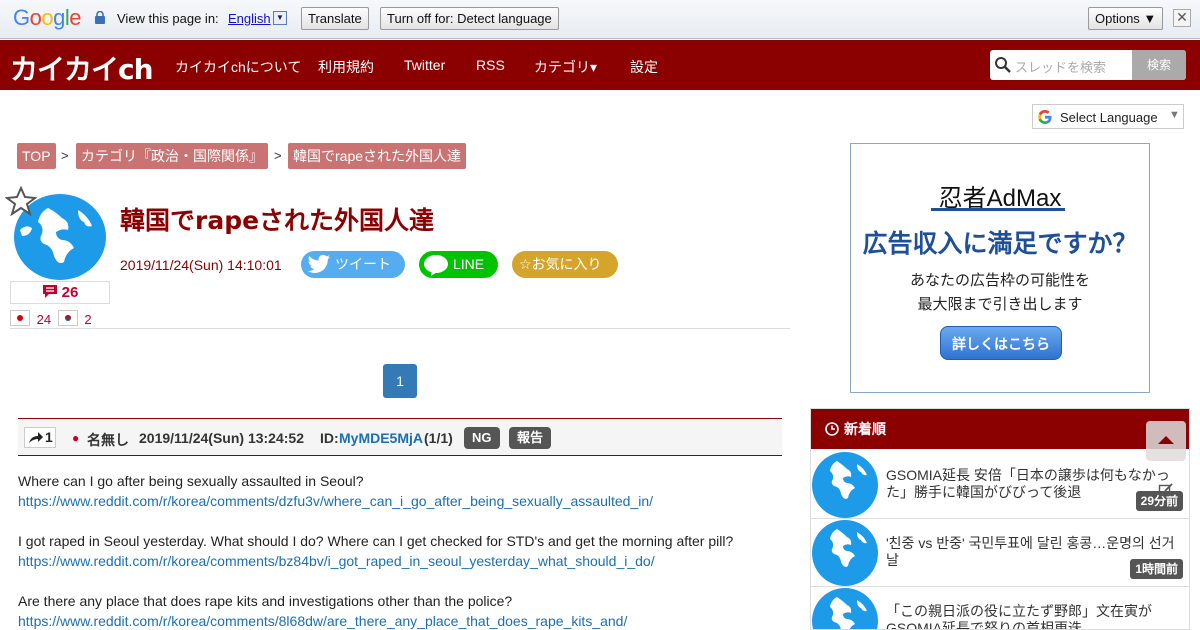 Image resolution: width=1200 pixels, height=630 pixels. What do you see at coordinates (1156, 569) in the screenshot?
I see `time-ago-badge: 1時間前` at bounding box center [1156, 569].